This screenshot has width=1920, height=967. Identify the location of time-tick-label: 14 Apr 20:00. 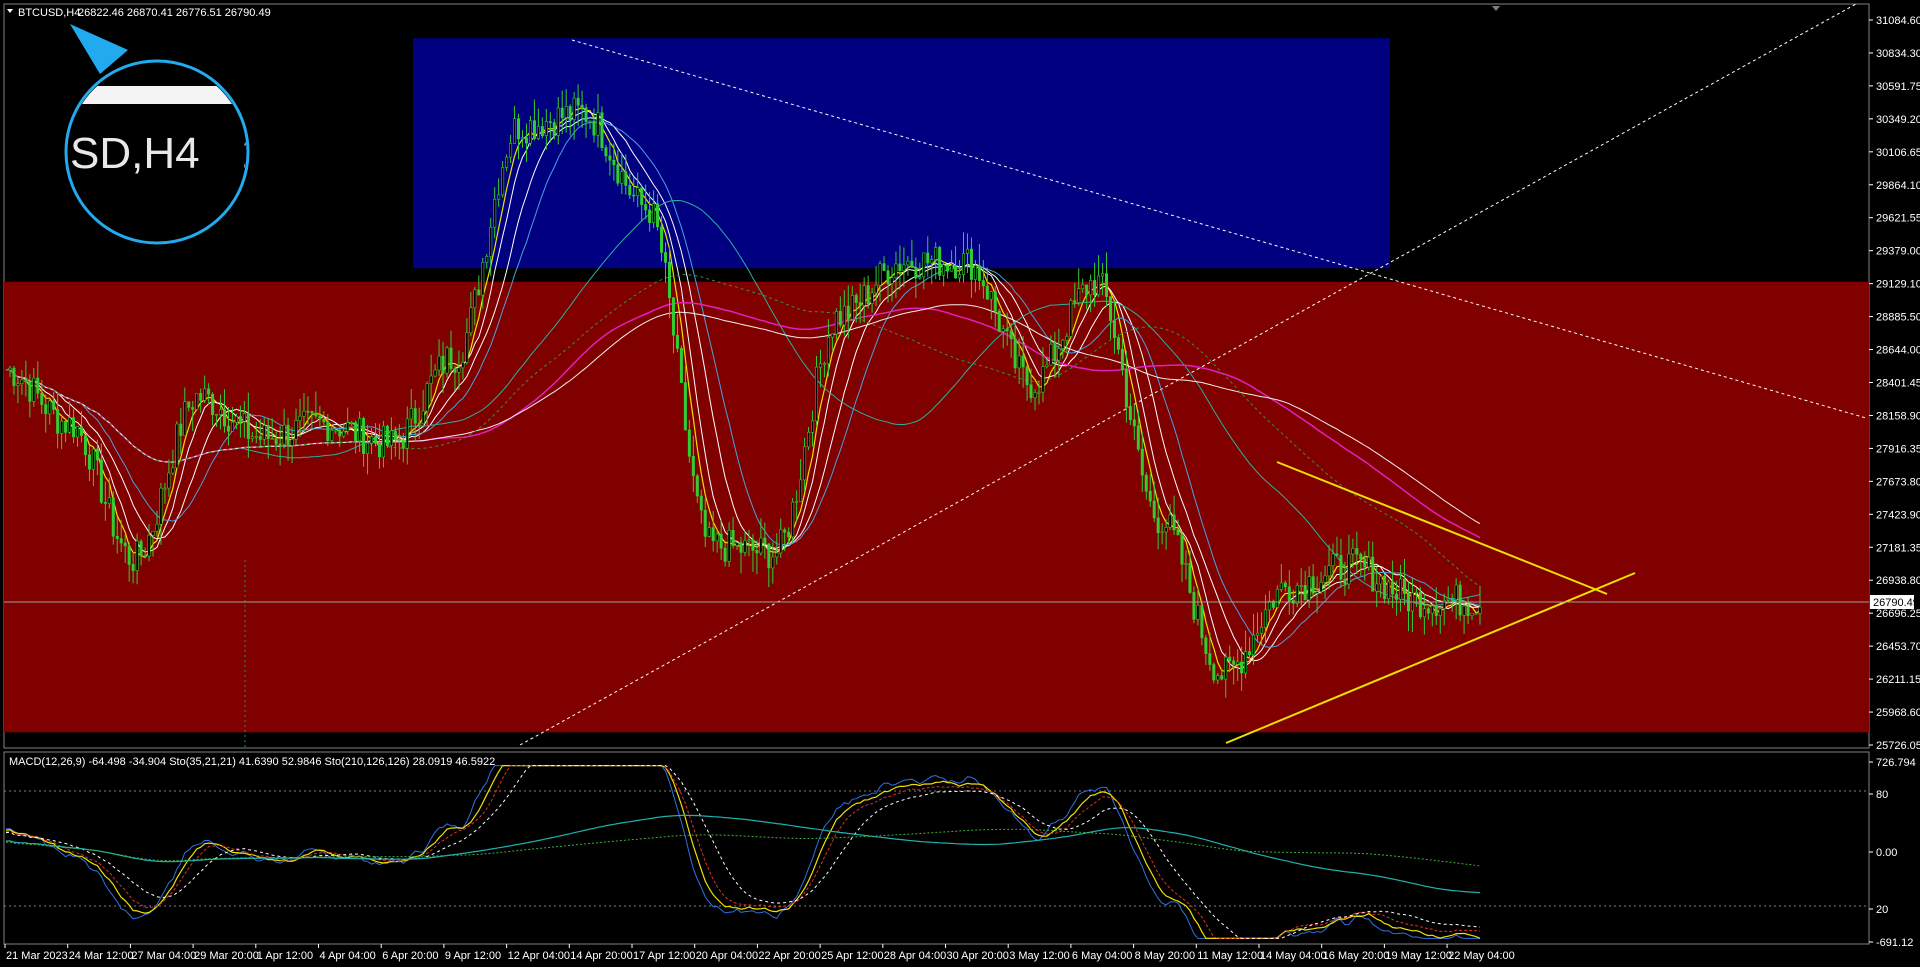
(601, 956).